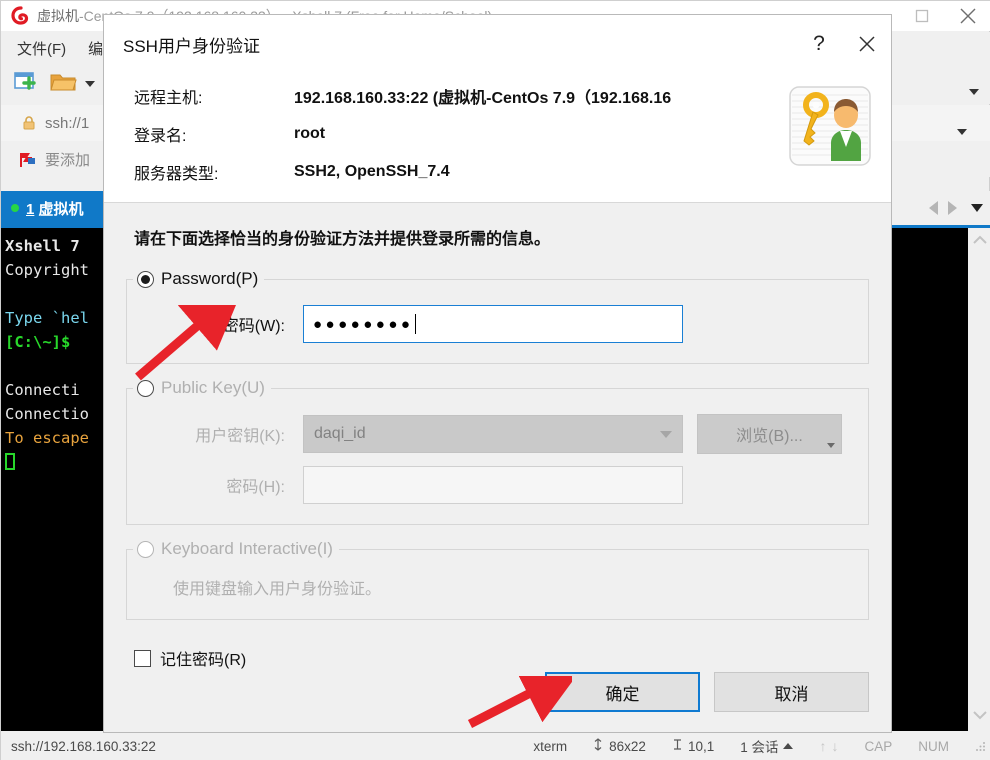 The width and height of the screenshot is (990, 760). I want to click on flag-icon, so click(28, 159).